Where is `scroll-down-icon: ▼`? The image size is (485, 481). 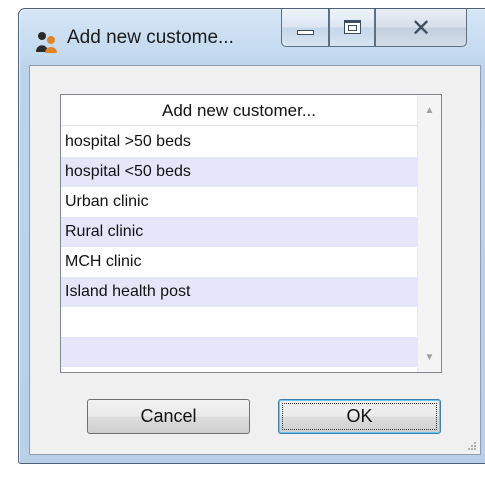 scroll-down-icon: ▼ is located at coordinates (429, 357).